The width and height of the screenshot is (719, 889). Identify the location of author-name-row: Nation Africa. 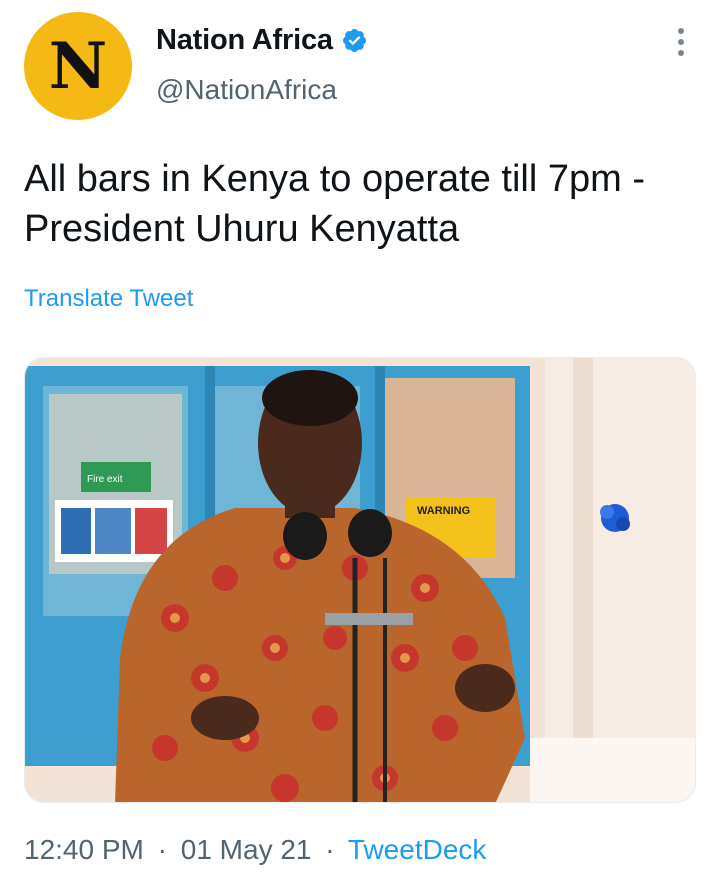
(262, 40).